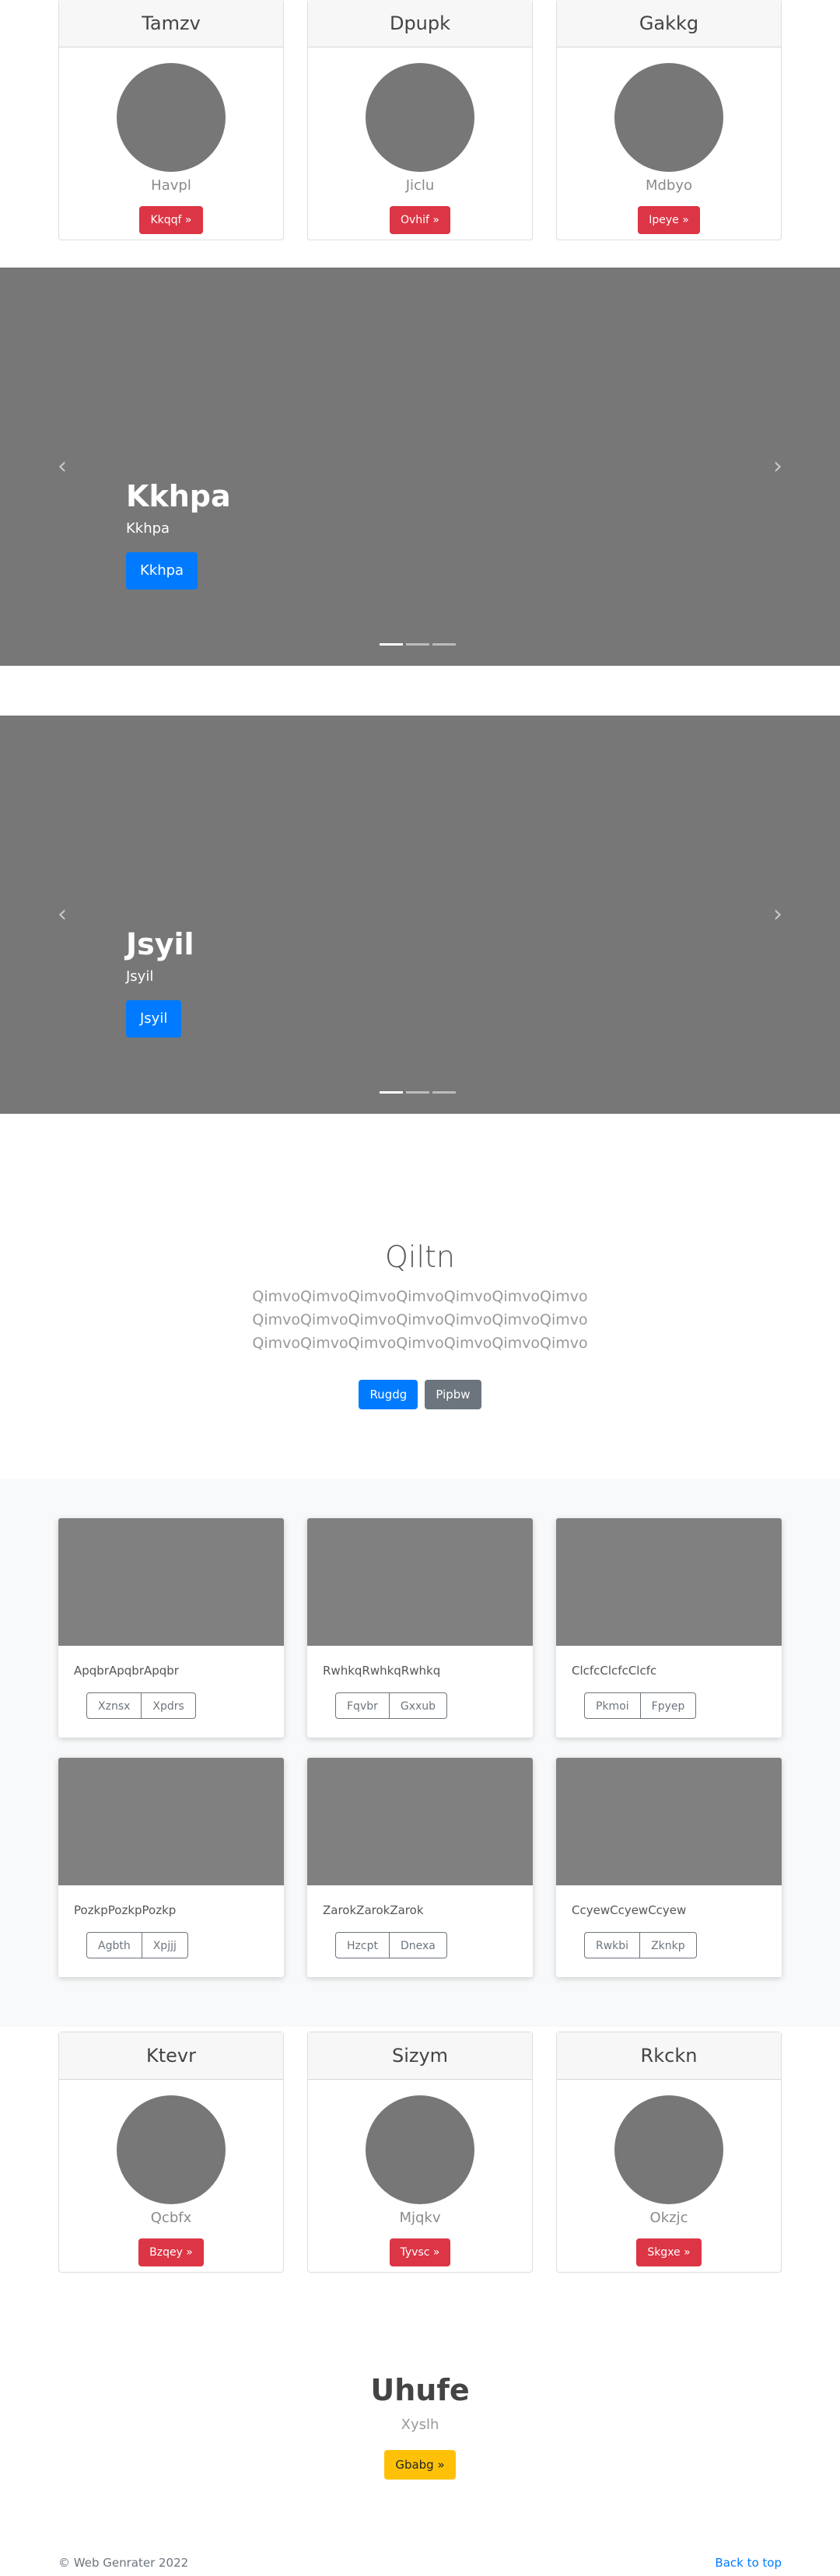 This screenshot has width=840, height=2576. Describe the element at coordinates (420, 2465) in the screenshot. I see `jumbotron-button: Gbabg »` at that location.